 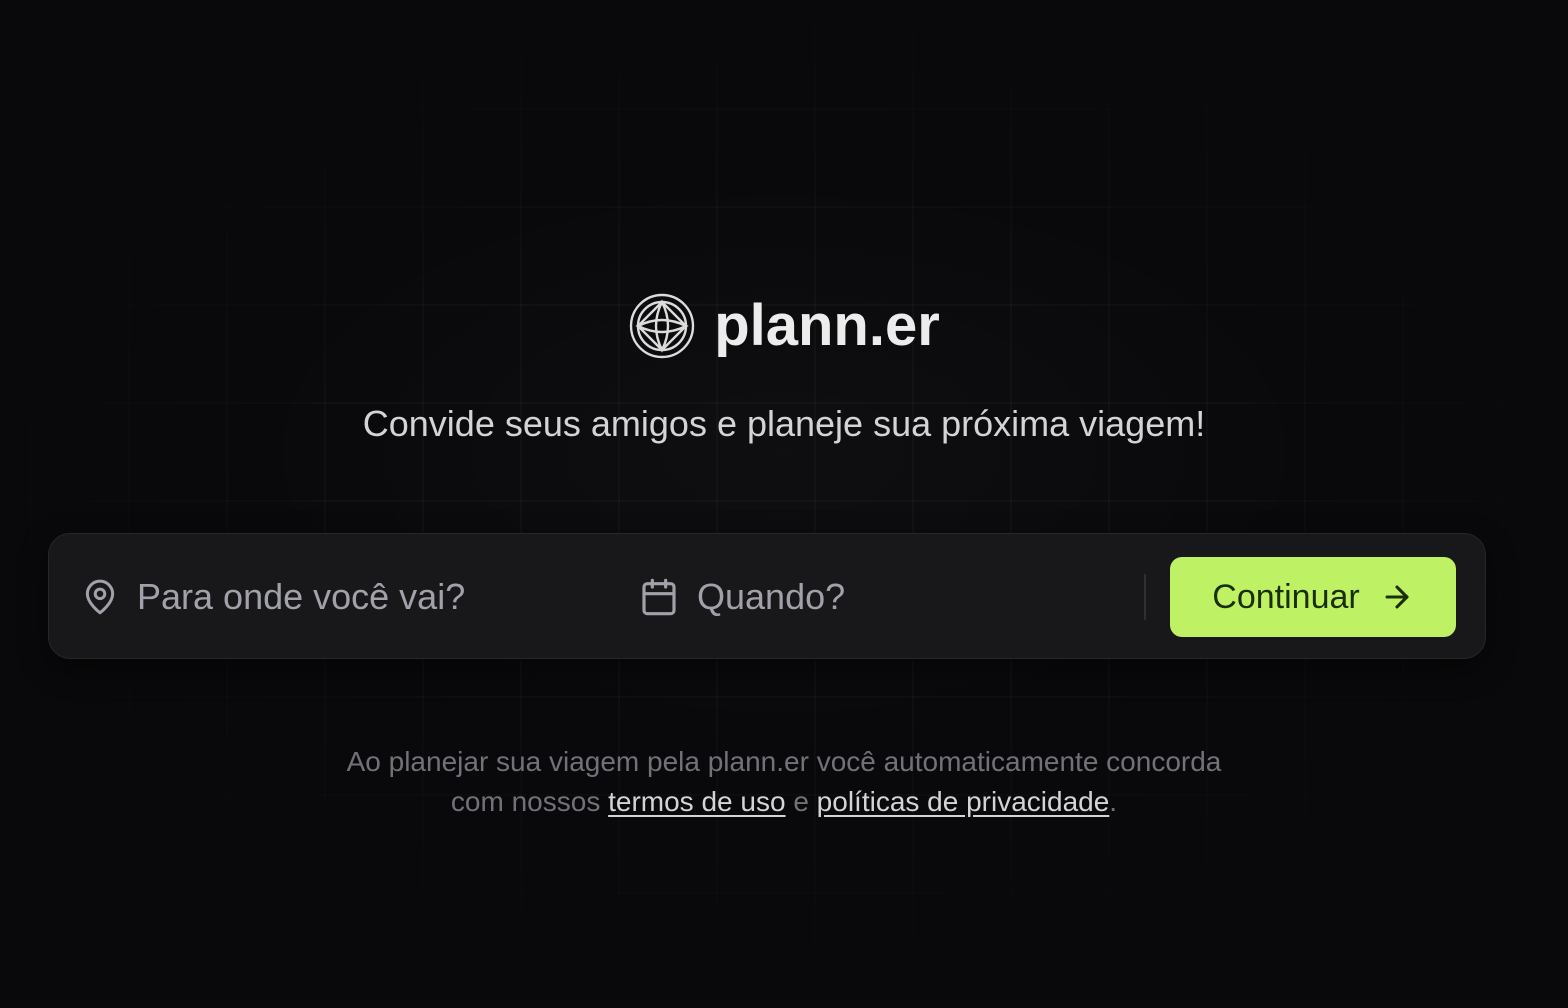 What do you see at coordinates (1145, 597) in the screenshot?
I see `field-divider` at bounding box center [1145, 597].